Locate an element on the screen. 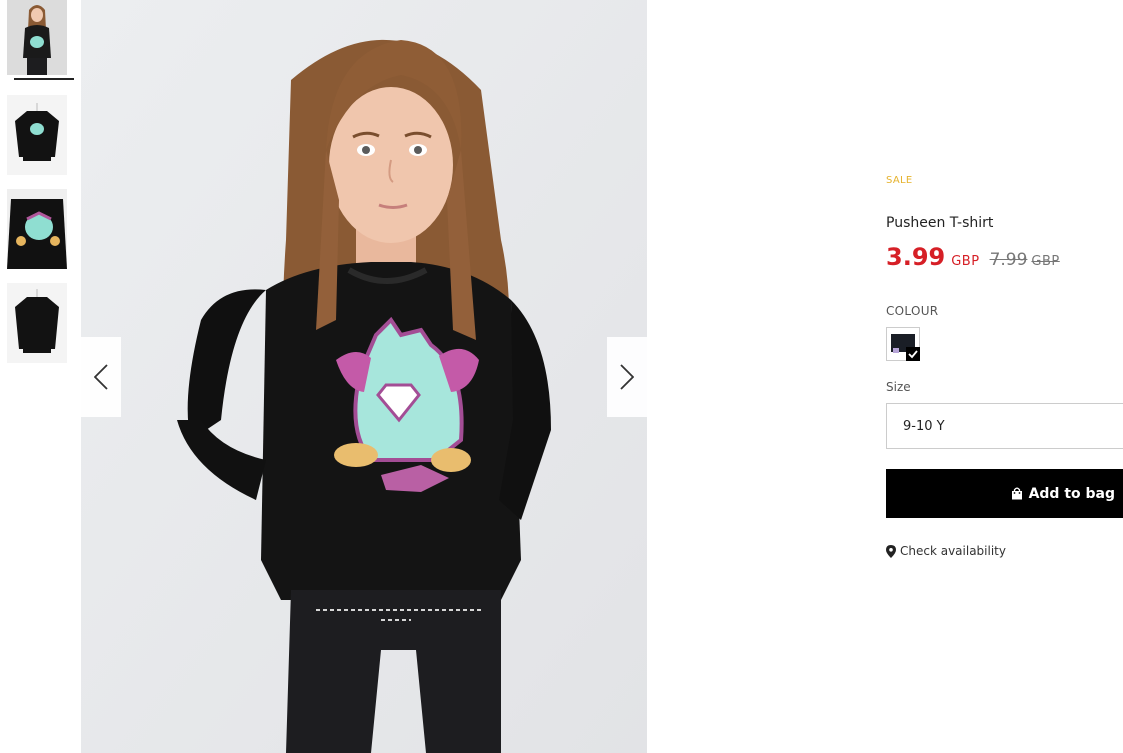 Image resolution: width=1123 pixels, height=753 pixels. add-to-bag-label: Add to bag is located at coordinates (1071, 493).